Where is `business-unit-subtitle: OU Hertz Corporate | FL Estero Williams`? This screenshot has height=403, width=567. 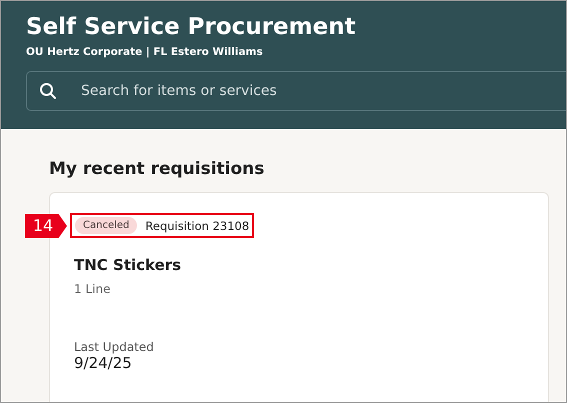 business-unit-subtitle: OU Hertz Corporate | FL Estero Williams is located at coordinates (145, 52).